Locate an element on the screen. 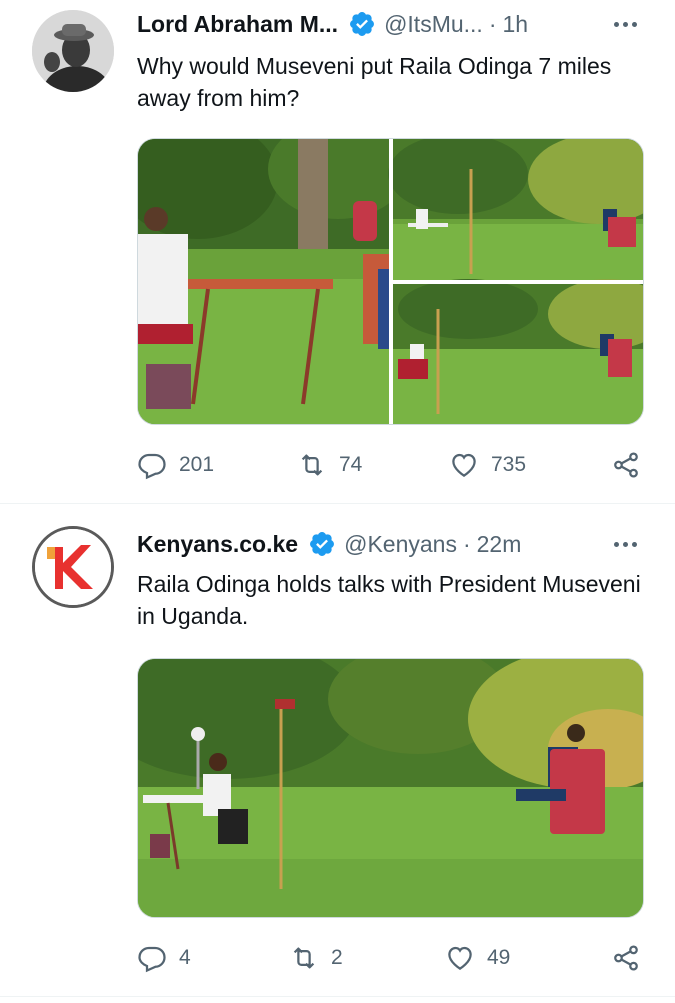 This screenshot has height=1003, width=675. retweet-button: 74 is located at coordinates (329, 465).